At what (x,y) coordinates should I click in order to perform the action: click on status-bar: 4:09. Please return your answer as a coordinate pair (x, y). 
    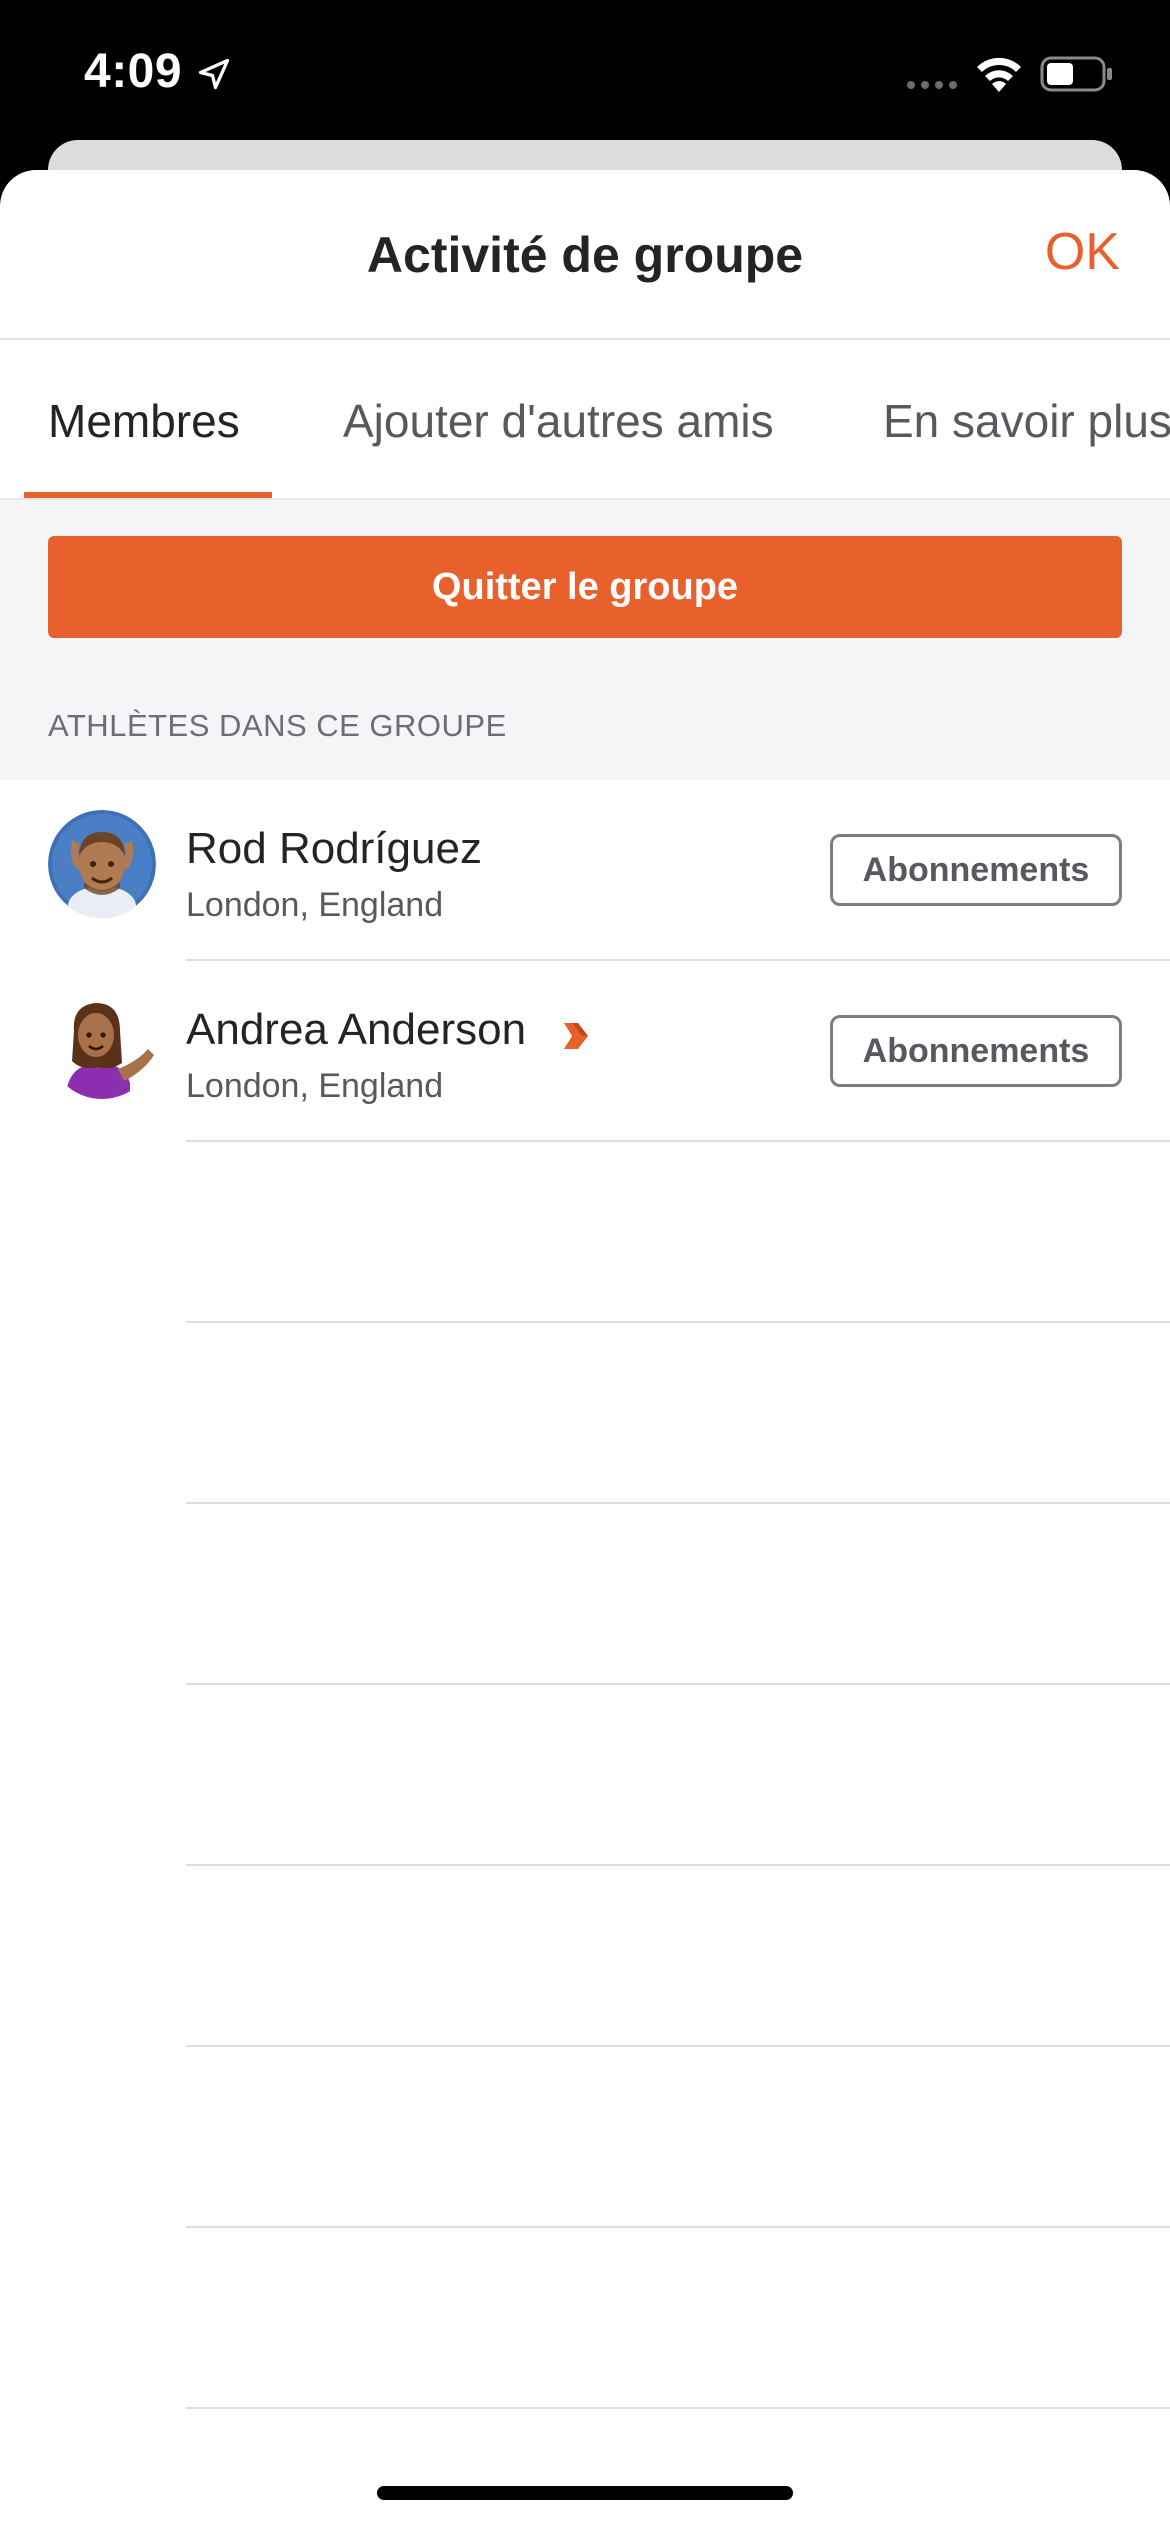
    Looking at the image, I should click on (585, 70).